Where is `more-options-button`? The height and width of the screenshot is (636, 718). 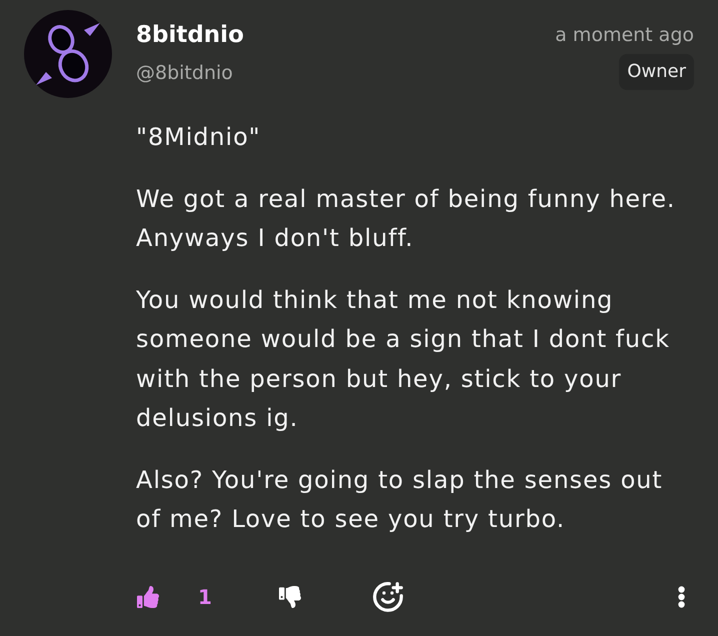
more-options-button is located at coordinates (681, 597).